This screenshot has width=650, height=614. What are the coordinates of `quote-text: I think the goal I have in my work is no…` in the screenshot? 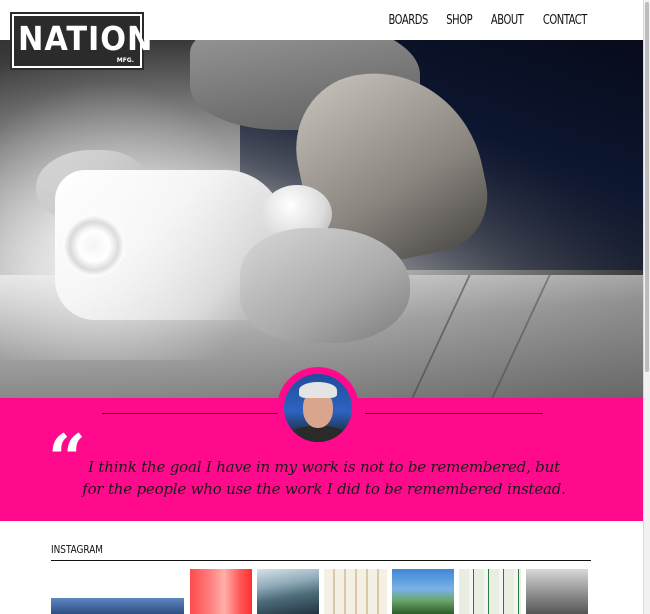 It's located at (324, 478).